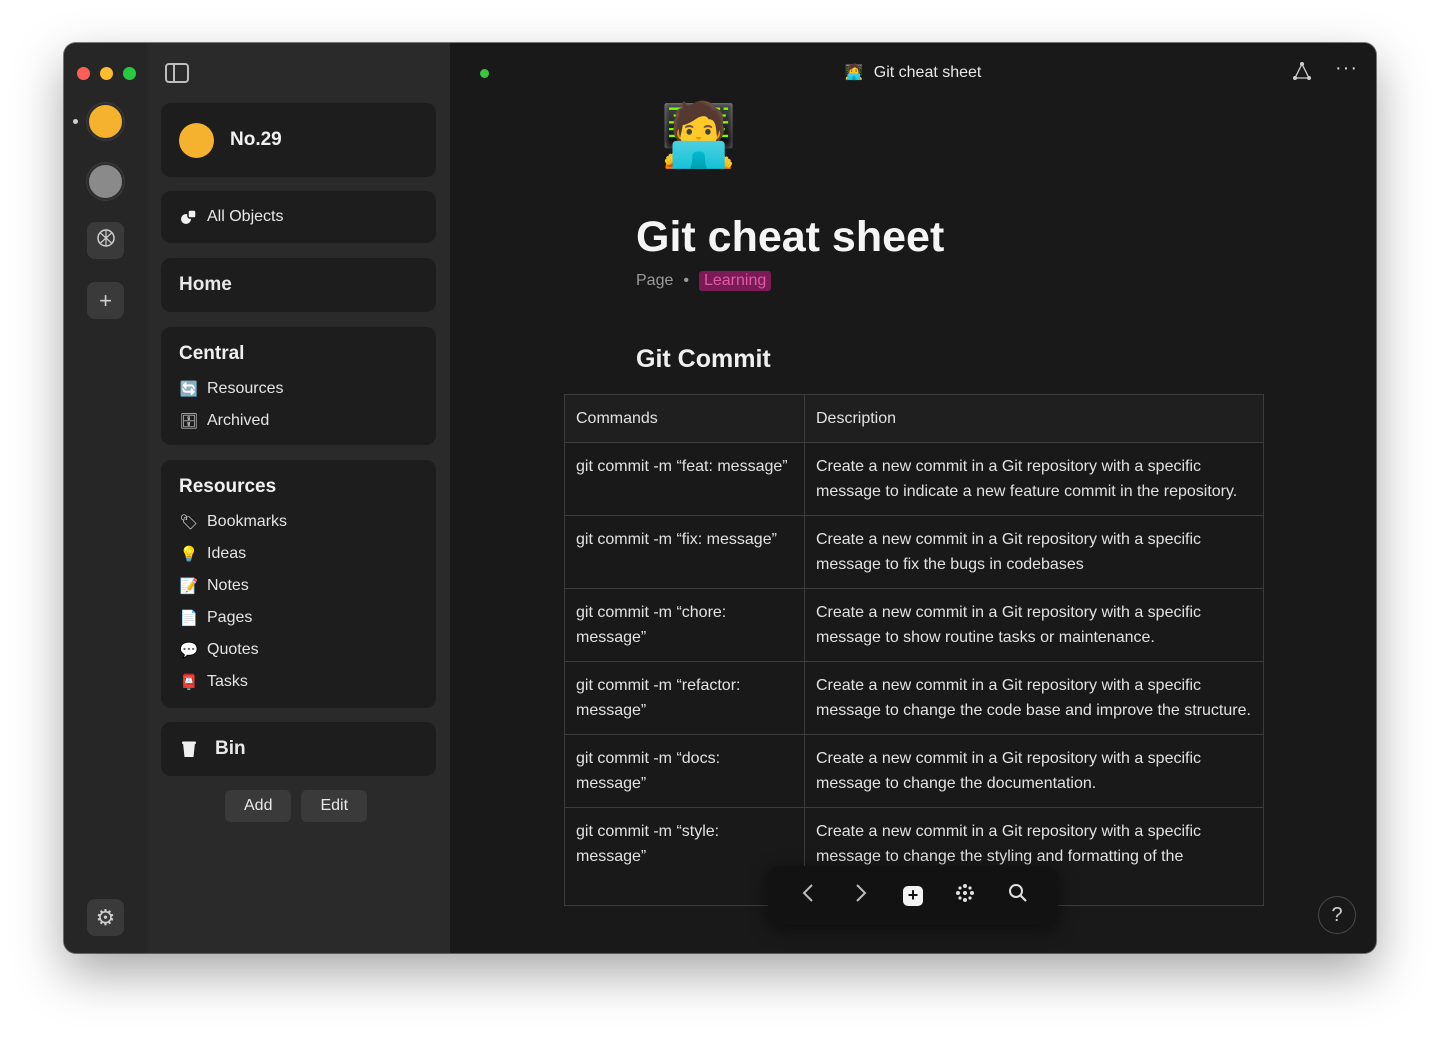  Describe the element at coordinates (790, 237) in the screenshot. I see `page-title: Git cheat sheet` at that location.